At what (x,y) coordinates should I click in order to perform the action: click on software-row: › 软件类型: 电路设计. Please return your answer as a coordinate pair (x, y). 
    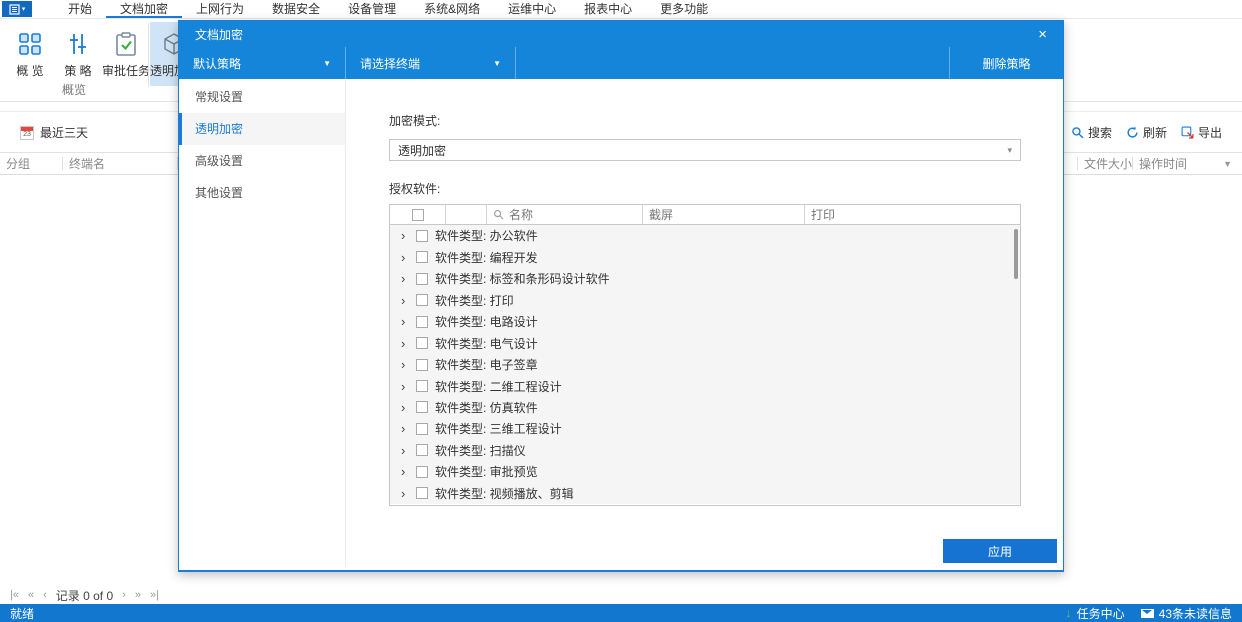
    Looking at the image, I should click on (705, 321).